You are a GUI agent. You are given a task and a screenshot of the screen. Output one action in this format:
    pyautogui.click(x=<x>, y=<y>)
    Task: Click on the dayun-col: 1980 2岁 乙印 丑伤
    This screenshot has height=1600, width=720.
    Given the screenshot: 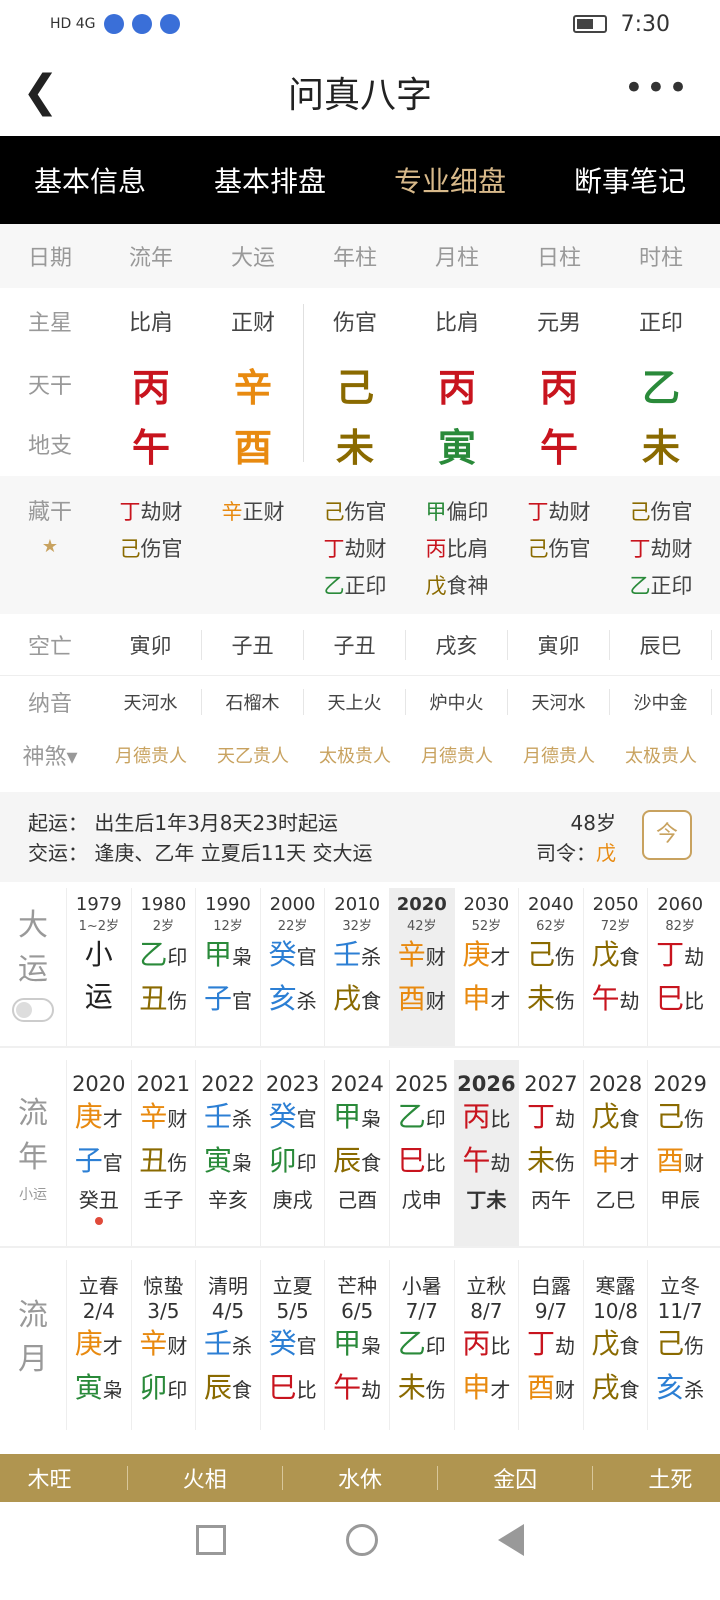 What is the action you would take?
    pyautogui.click(x=163, y=967)
    